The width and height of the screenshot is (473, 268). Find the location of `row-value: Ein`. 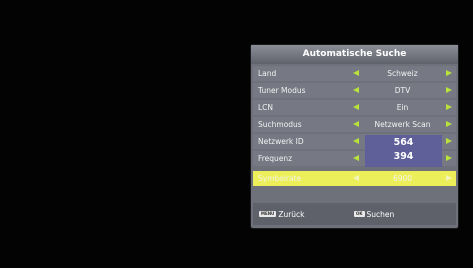

row-value: Ein is located at coordinates (402, 107).